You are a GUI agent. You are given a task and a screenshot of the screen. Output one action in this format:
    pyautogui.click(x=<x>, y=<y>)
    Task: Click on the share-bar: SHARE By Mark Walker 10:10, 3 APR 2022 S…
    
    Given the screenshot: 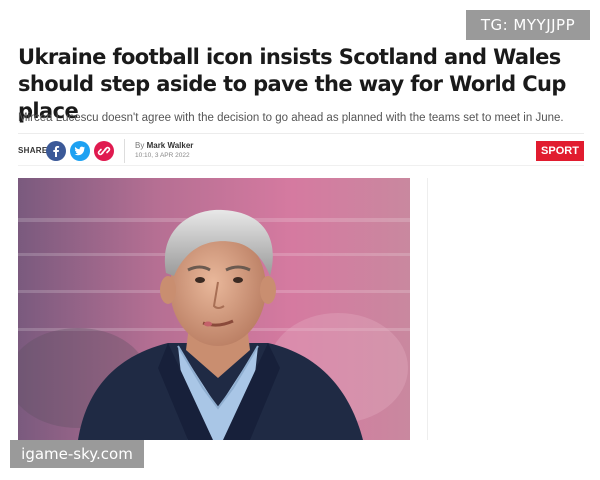 What is the action you would take?
    pyautogui.click(x=301, y=151)
    